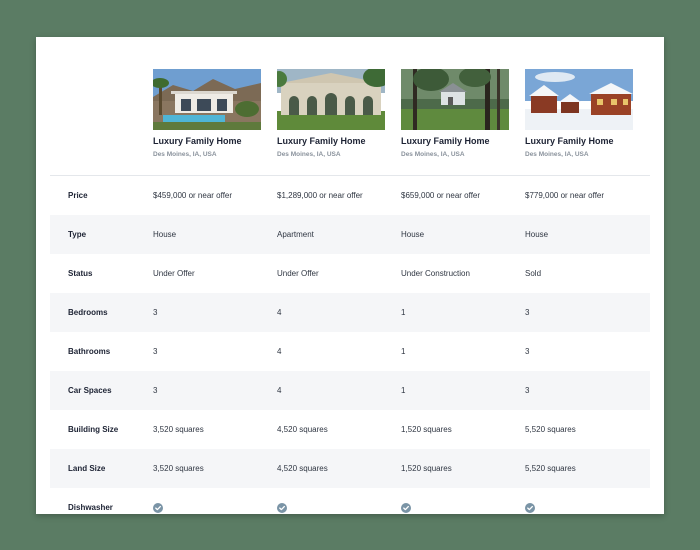 The image size is (700, 550). What do you see at coordinates (93, 429) in the screenshot?
I see `row-label: Building Size` at bounding box center [93, 429].